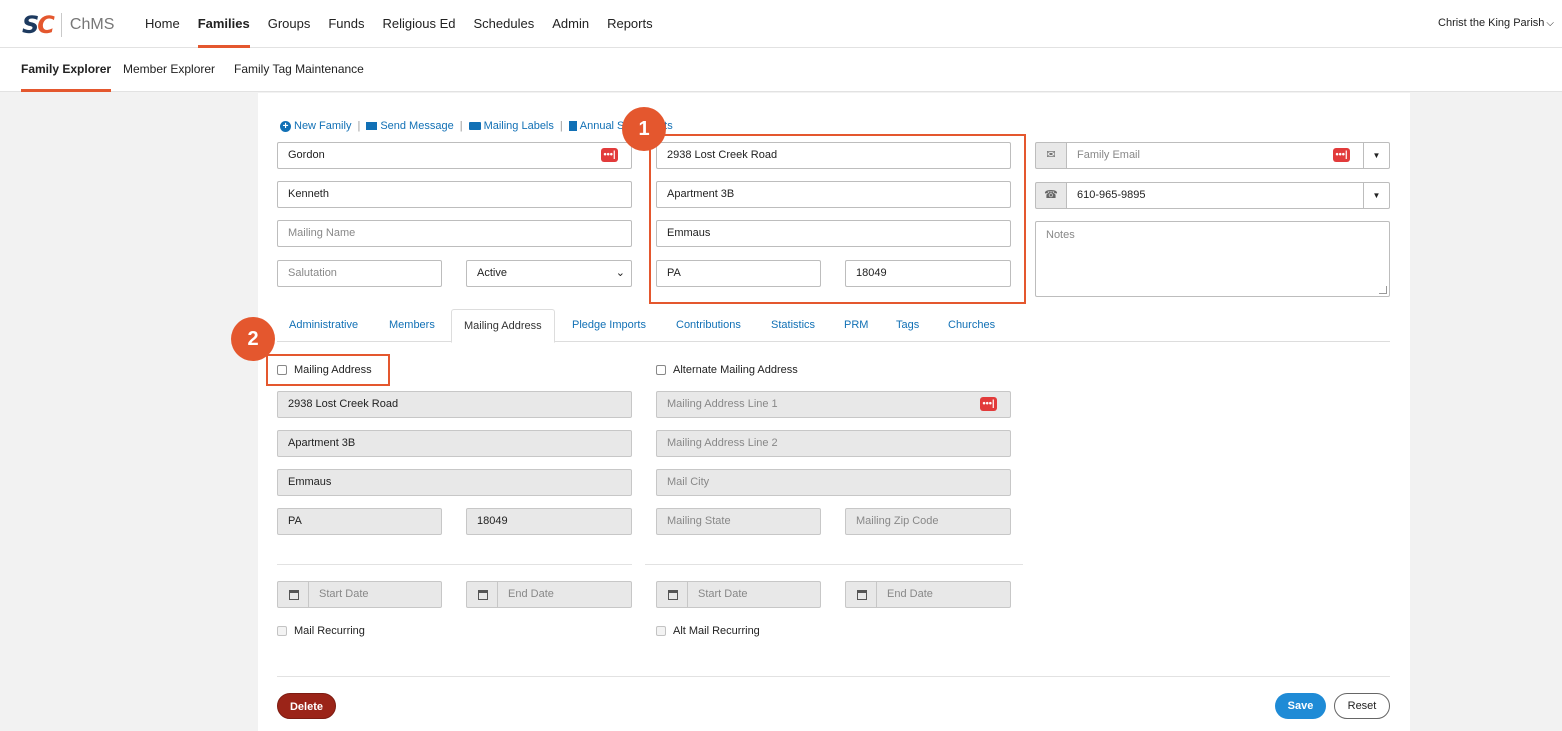  I want to click on new-family-link: + New Family, so click(315, 126).